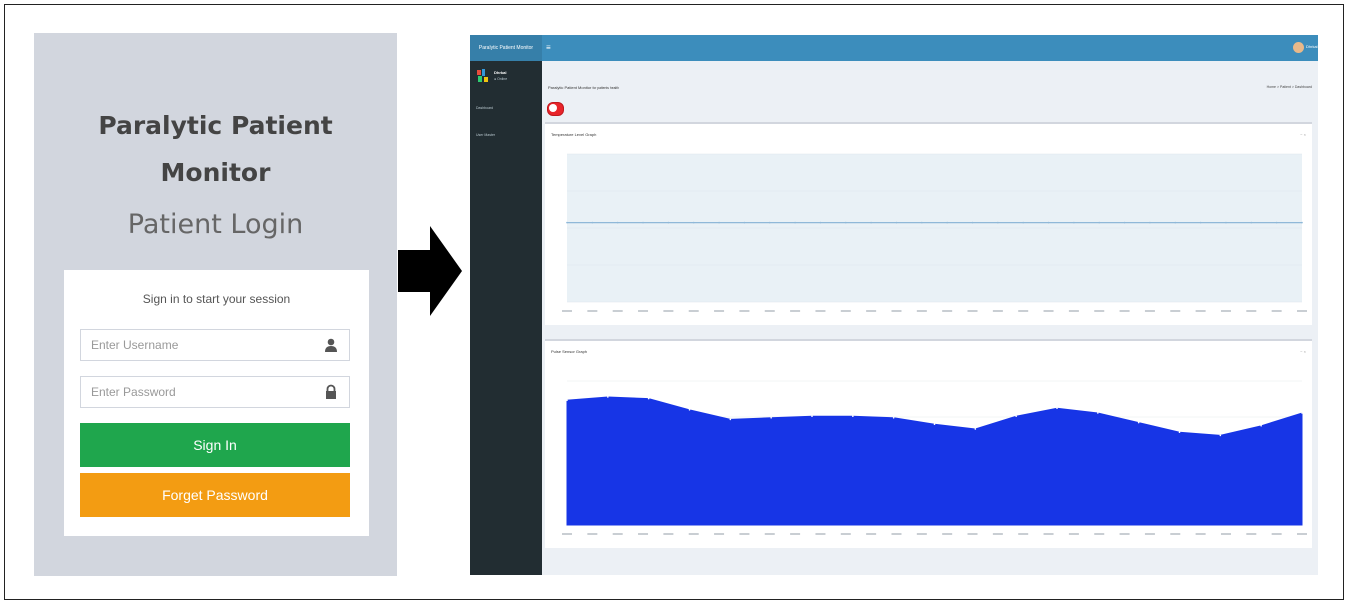  I want to click on hamburger-icon: ≡, so click(548, 47).